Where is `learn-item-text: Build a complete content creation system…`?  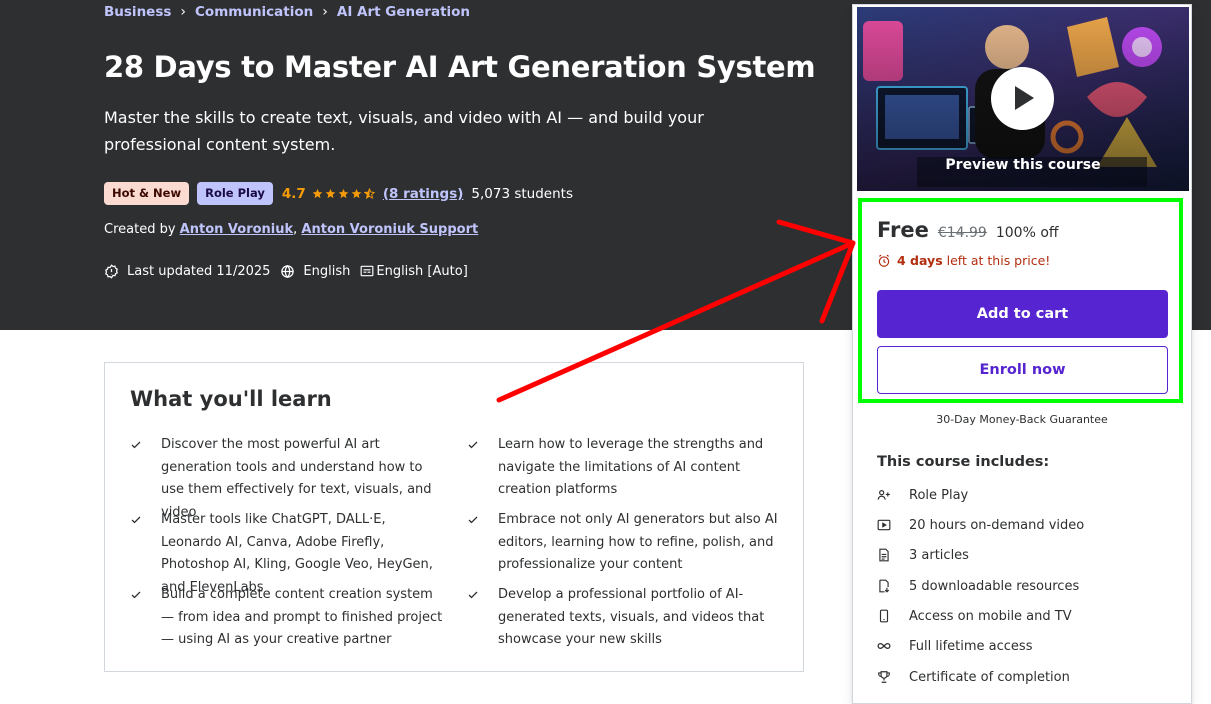
learn-item-text: Build a complete content creation system… is located at coordinates (302, 617).